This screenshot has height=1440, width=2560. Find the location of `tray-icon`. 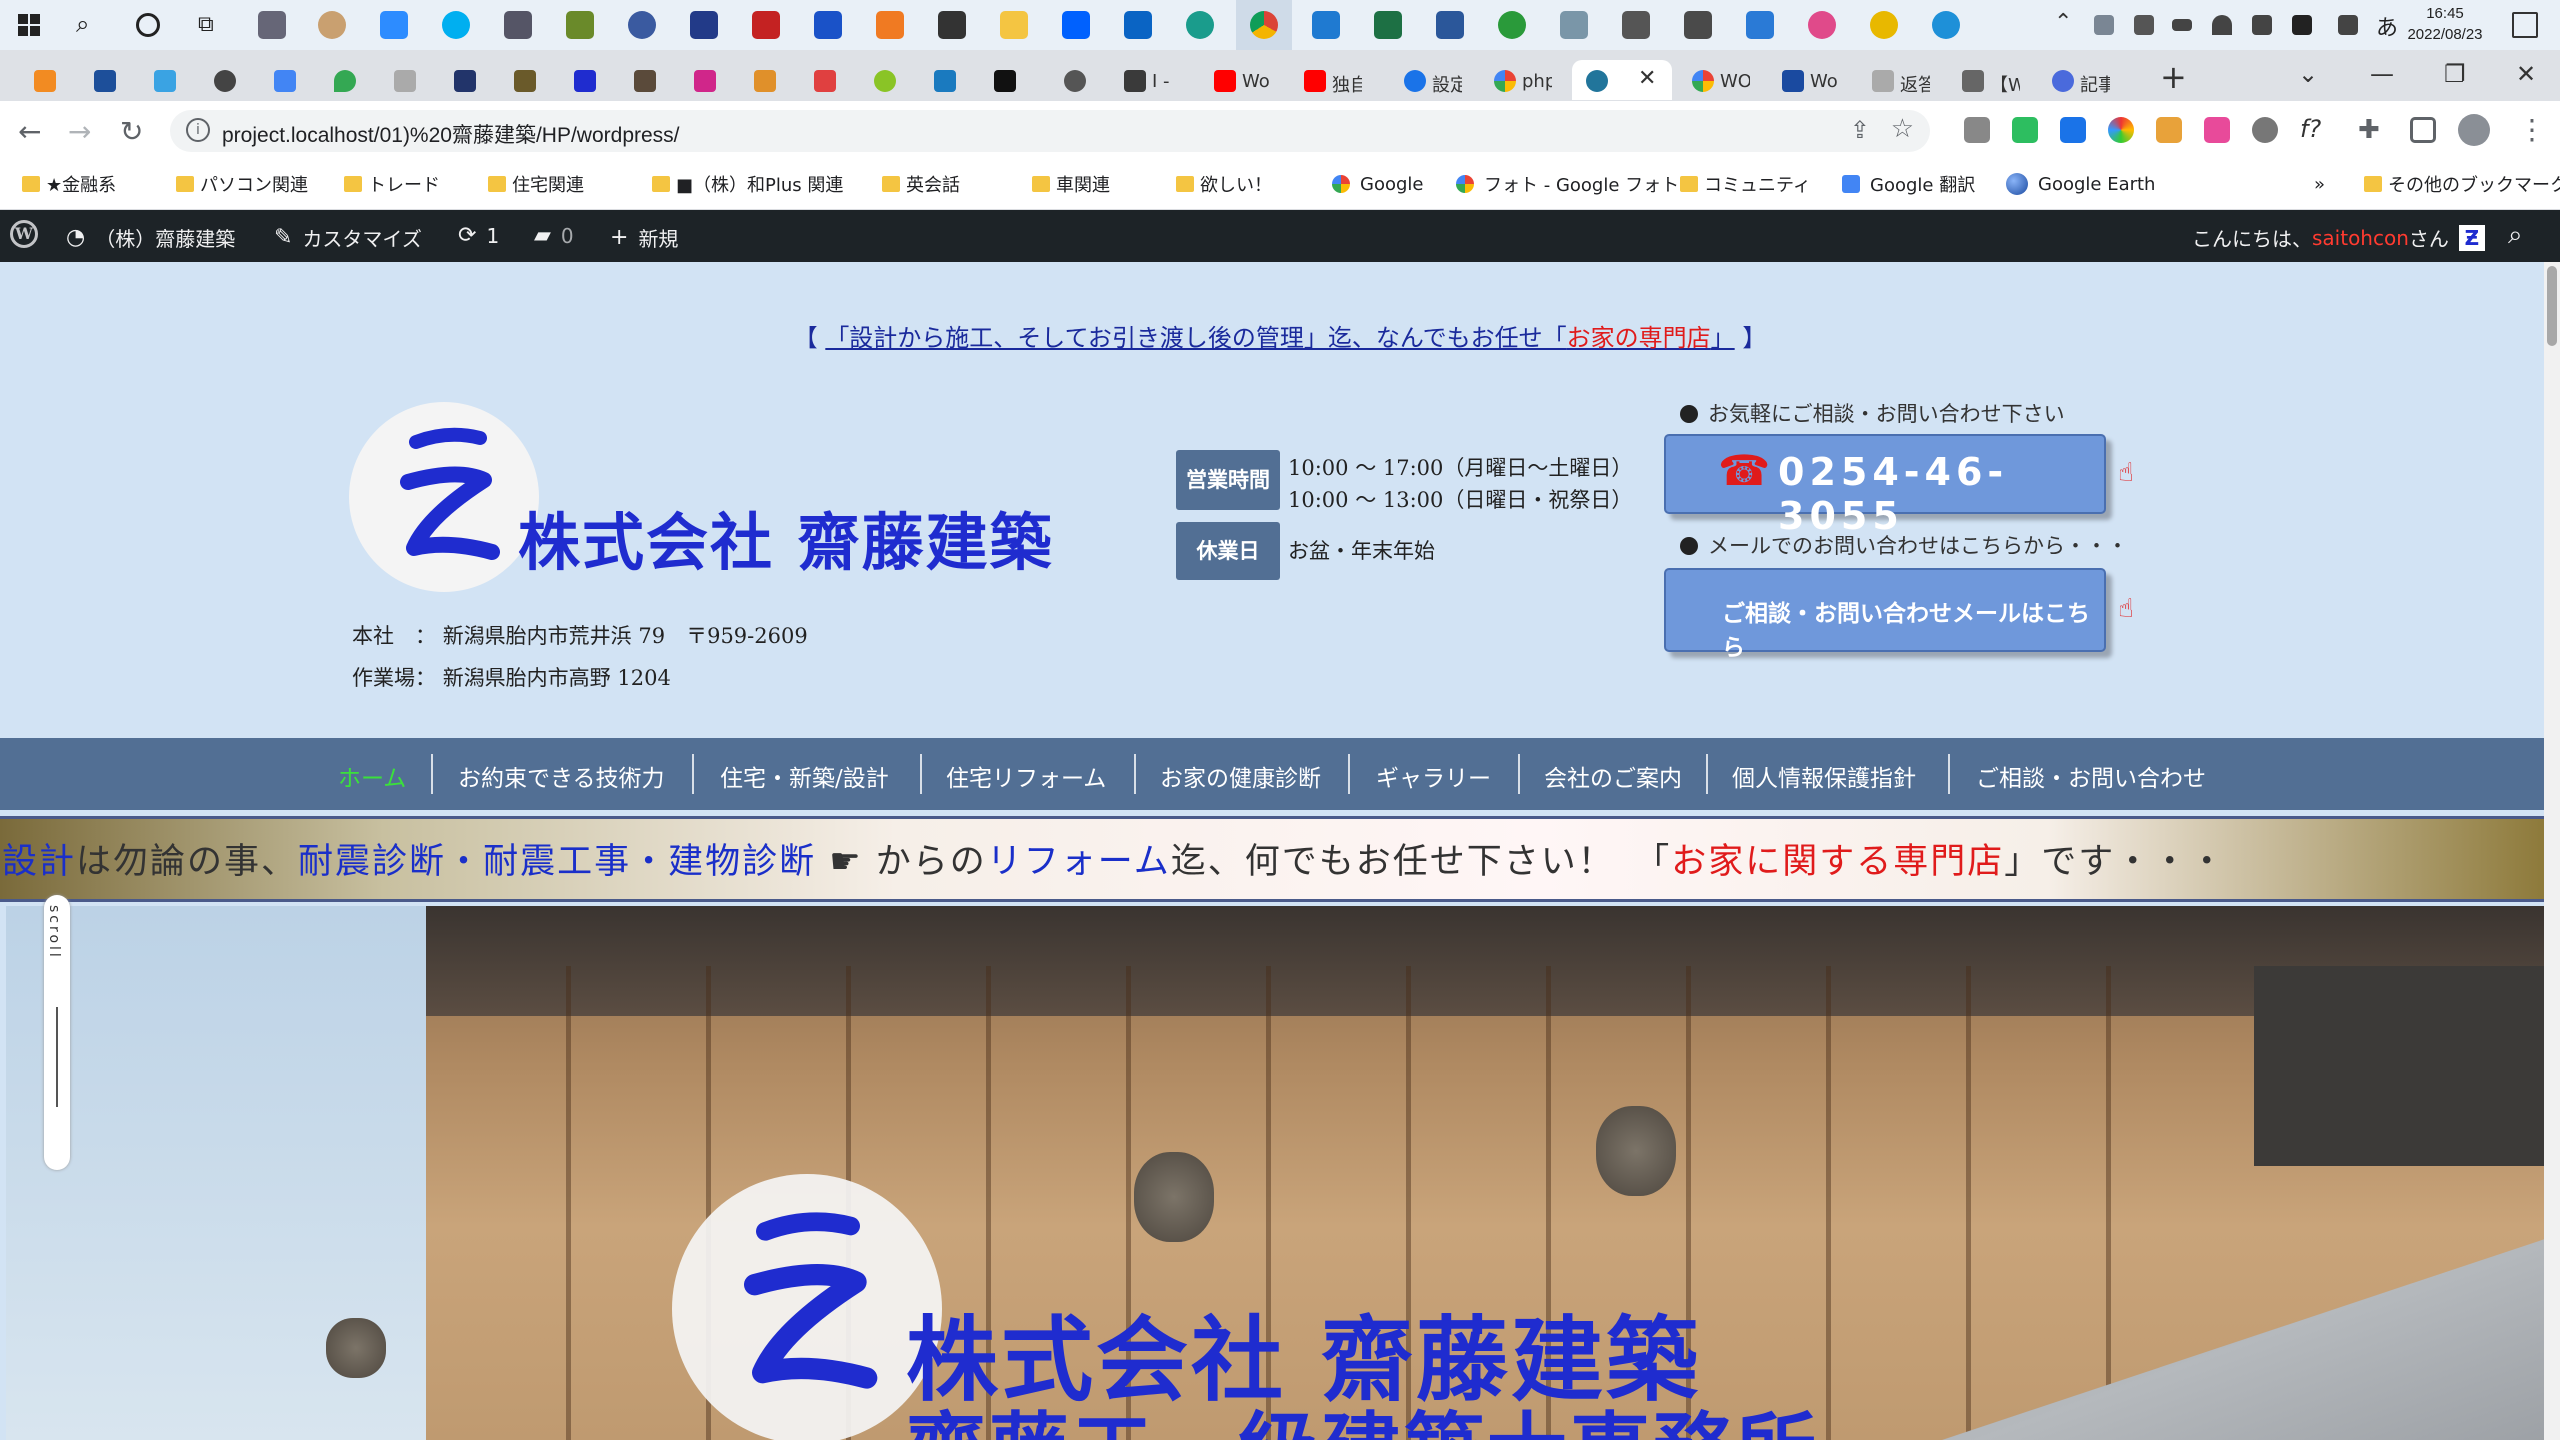

tray-icon is located at coordinates (2104, 25).